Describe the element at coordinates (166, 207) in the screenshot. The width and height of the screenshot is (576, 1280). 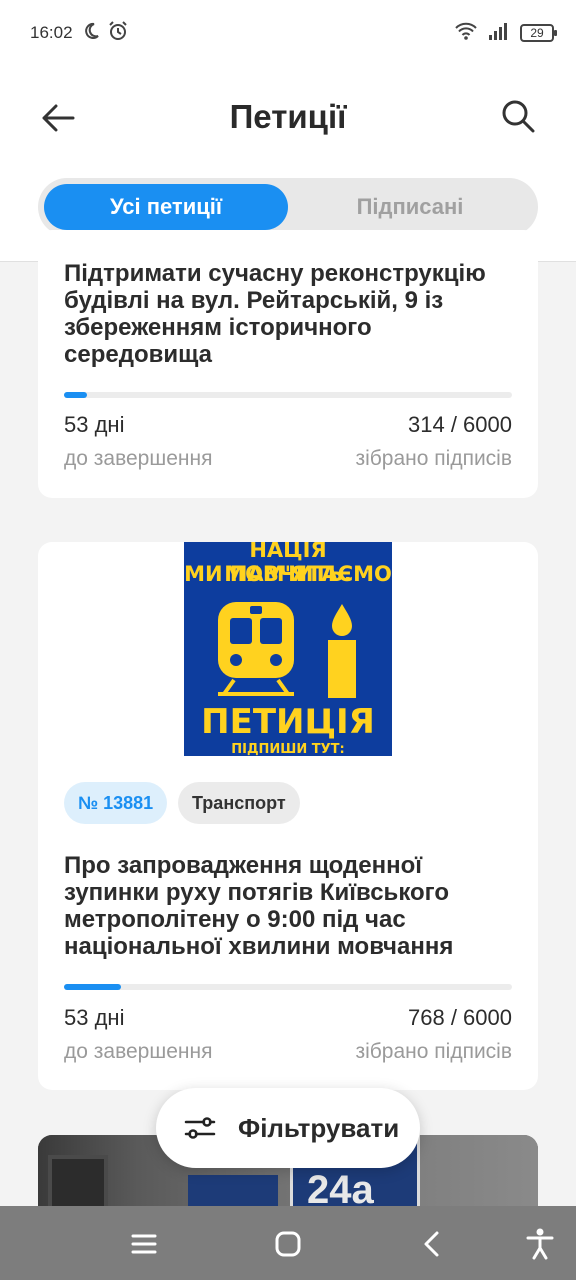
I see `tab-all-petitions: Усі петиції` at that location.